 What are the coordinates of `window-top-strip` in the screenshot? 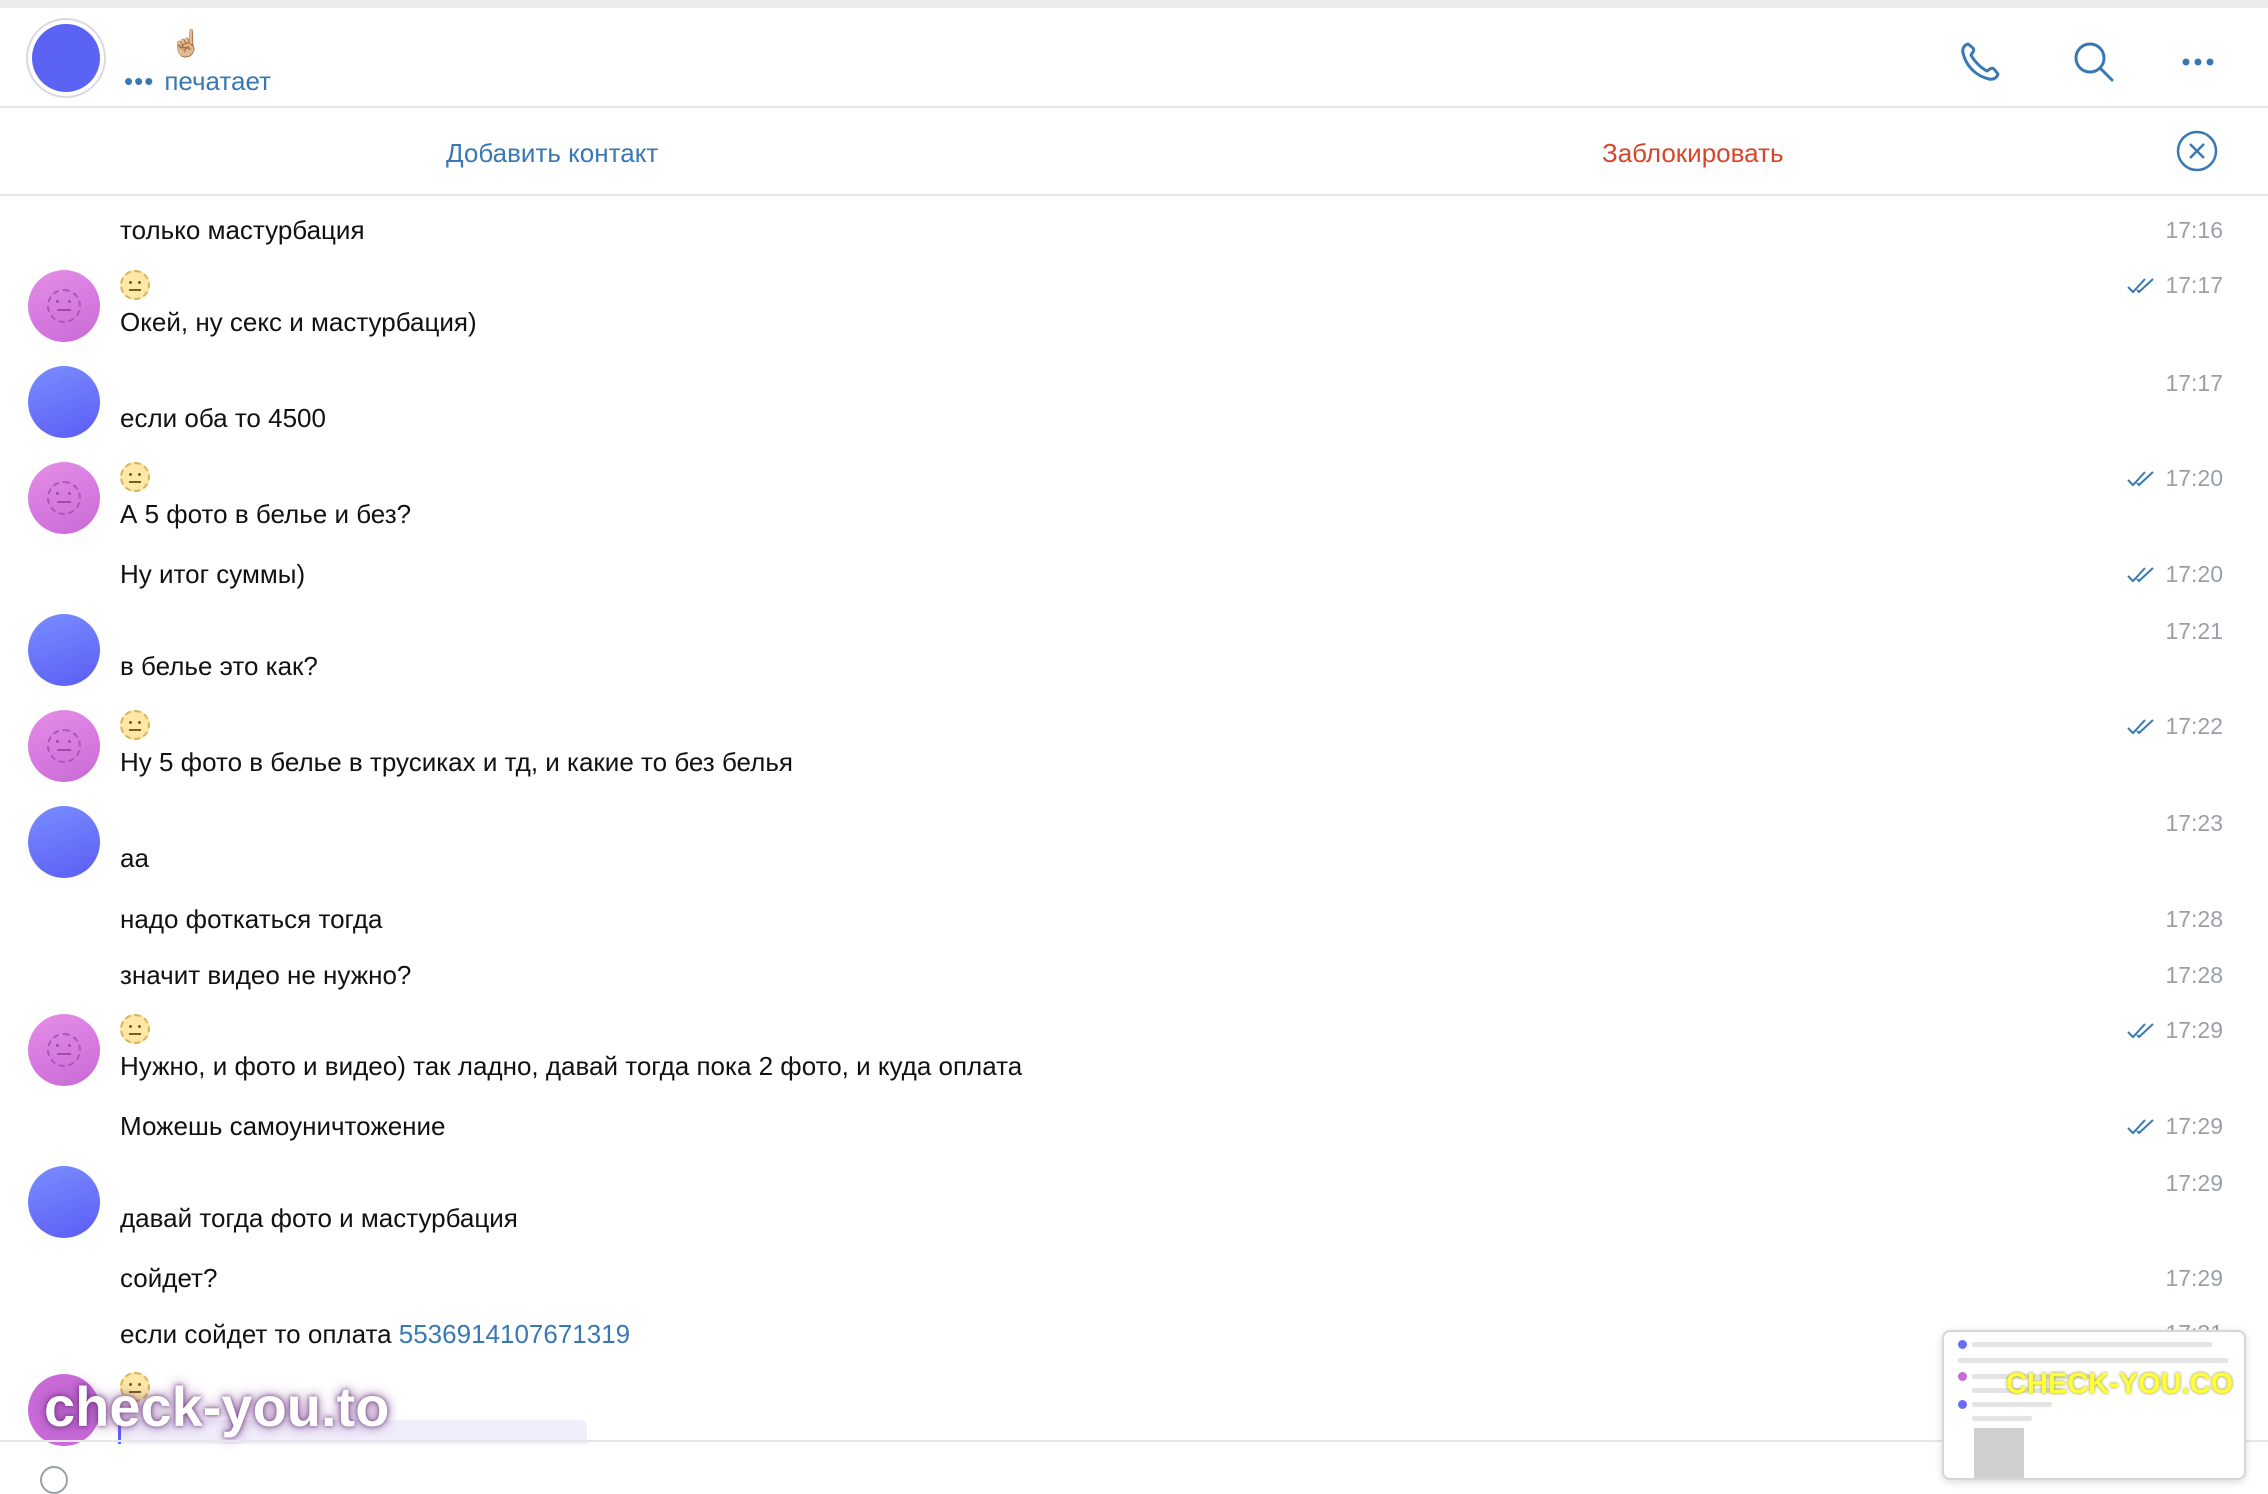 It's located at (1134, 4).